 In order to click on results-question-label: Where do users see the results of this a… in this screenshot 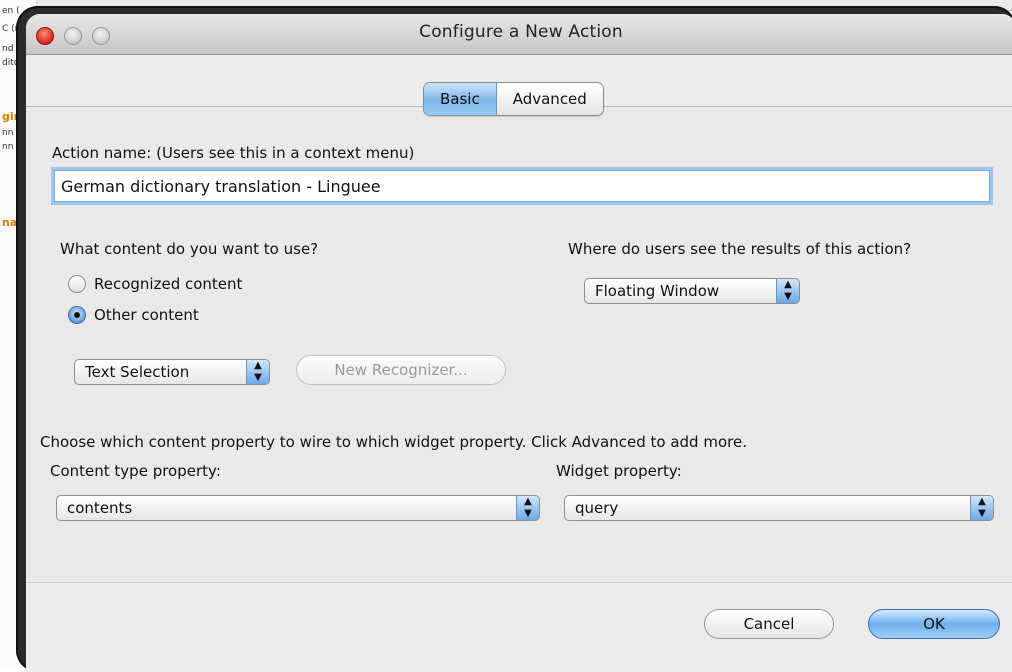, I will do `click(740, 249)`.